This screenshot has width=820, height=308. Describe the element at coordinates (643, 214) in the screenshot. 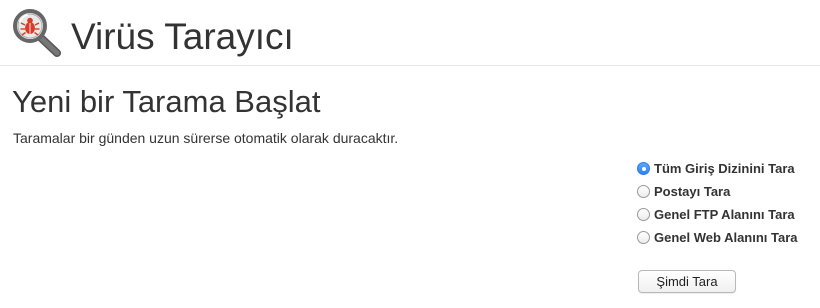

I see `radio-public-ftp` at that location.